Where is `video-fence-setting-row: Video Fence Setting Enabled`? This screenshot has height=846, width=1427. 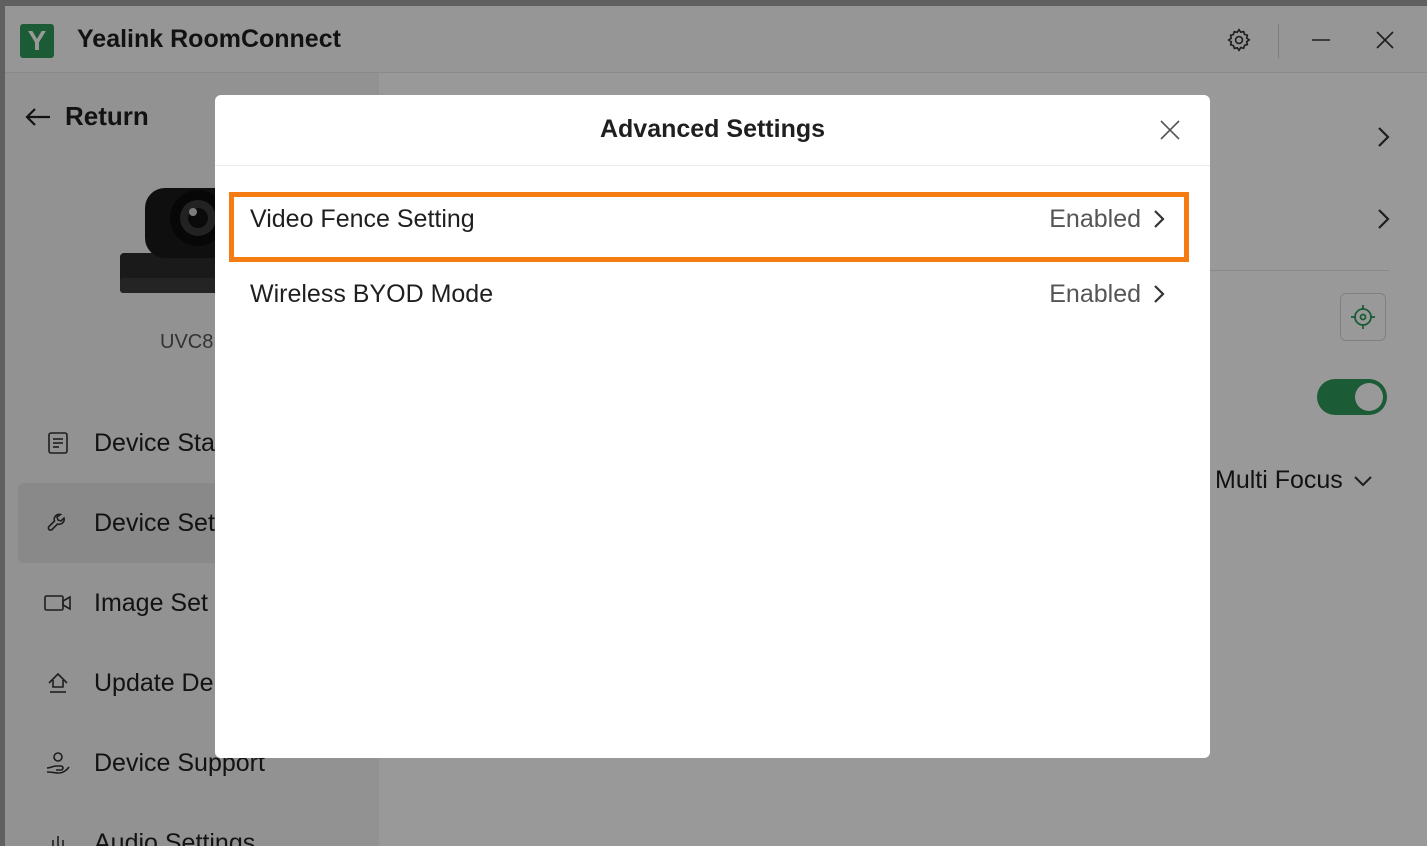 video-fence-setting-row: Video Fence Setting Enabled is located at coordinates (707, 219).